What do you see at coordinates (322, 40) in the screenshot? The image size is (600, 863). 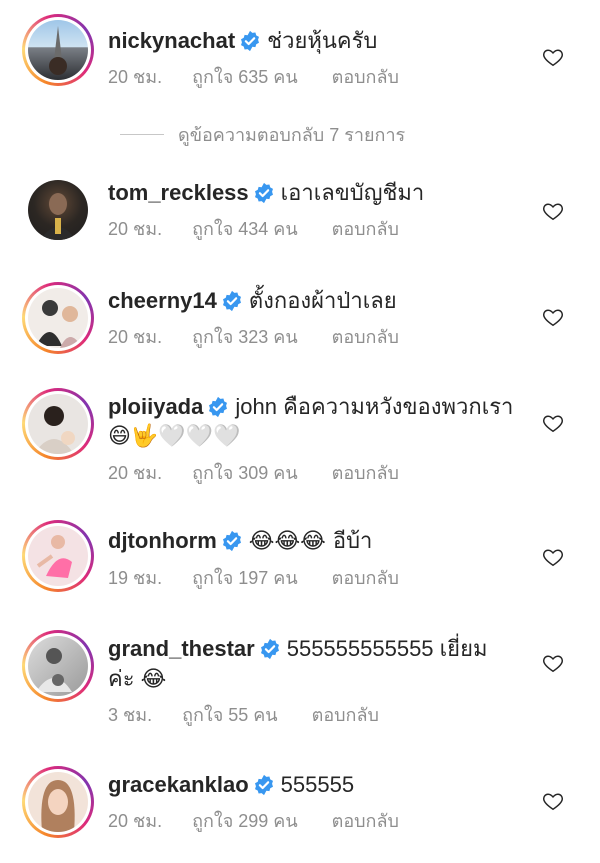 I see `comment-text: ช่วยหุ้นครับ` at bounding box center [322, 40].